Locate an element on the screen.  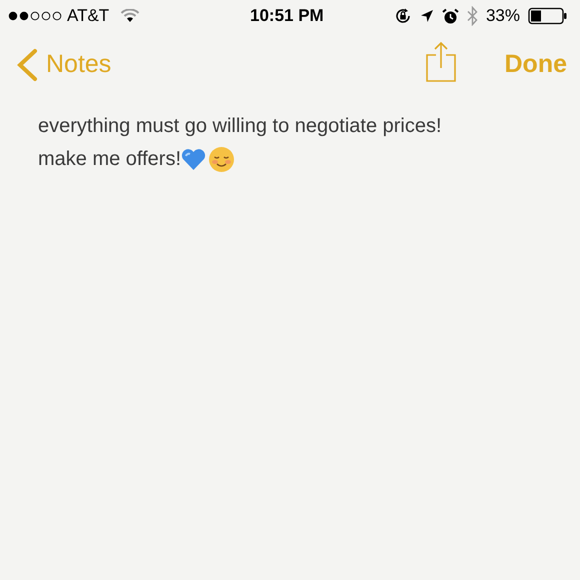
note-text-line: everything must go willing to negotiate prices! is located at coordinates (240, 126).